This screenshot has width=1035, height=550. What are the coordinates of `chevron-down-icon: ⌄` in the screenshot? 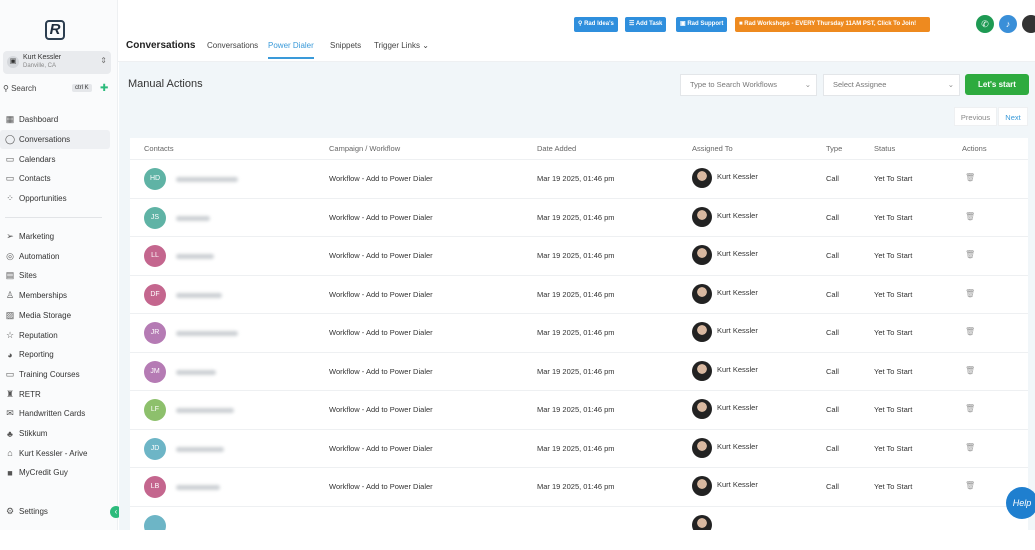 It's located at (425, 45).